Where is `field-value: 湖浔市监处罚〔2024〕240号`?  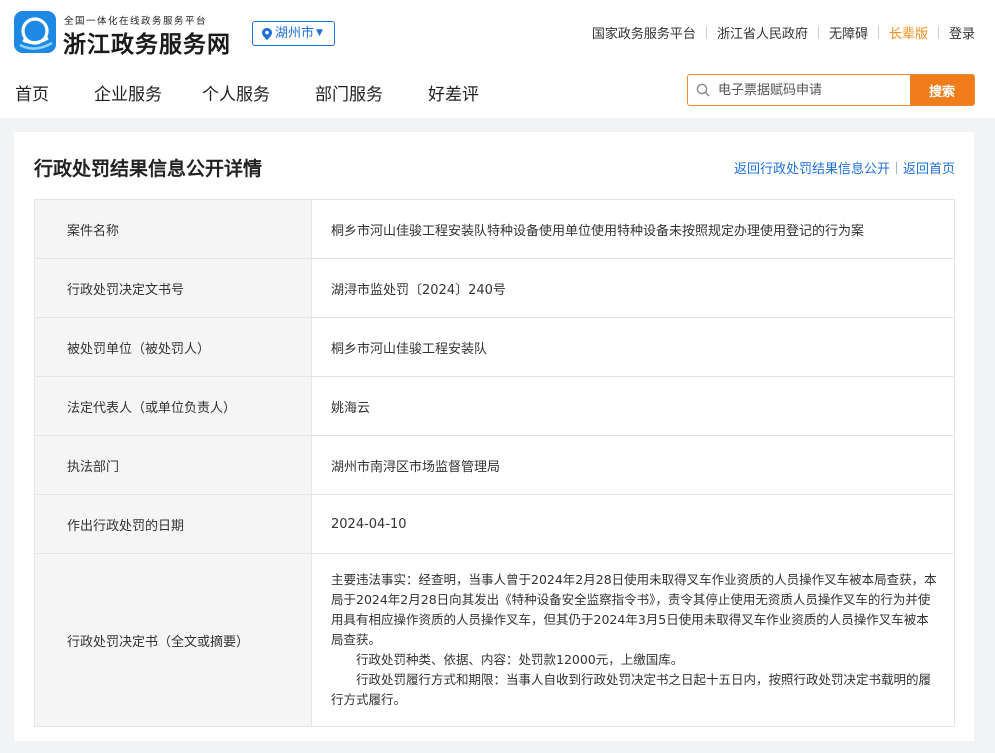
field-value: 湖浔市监处罚〔2024〕240号 is located at coordinates (633, 288).